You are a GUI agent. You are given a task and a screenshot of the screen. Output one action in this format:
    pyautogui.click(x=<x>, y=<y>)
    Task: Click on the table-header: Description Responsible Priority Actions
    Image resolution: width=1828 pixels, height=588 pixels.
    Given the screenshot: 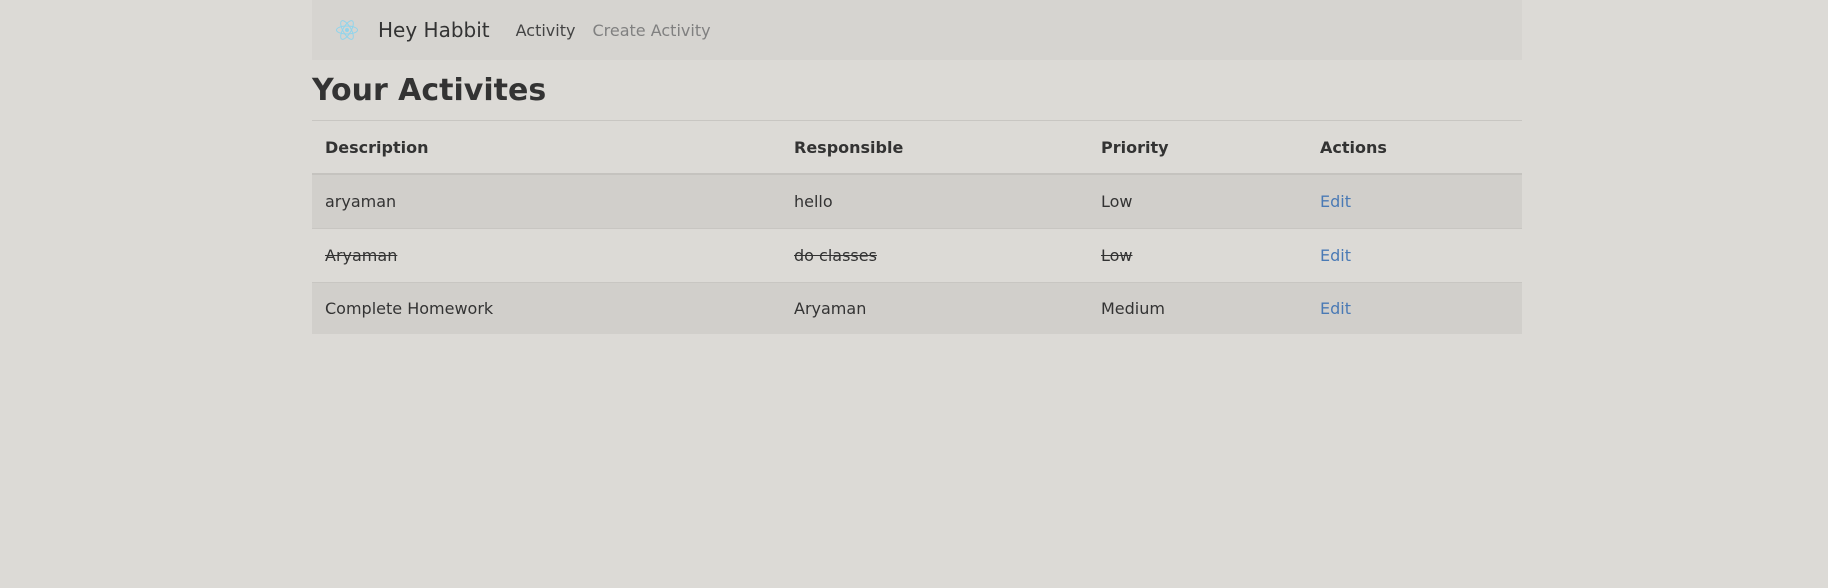 What is the action you would take?
    pyautogui.click(x=917, y=147)
    